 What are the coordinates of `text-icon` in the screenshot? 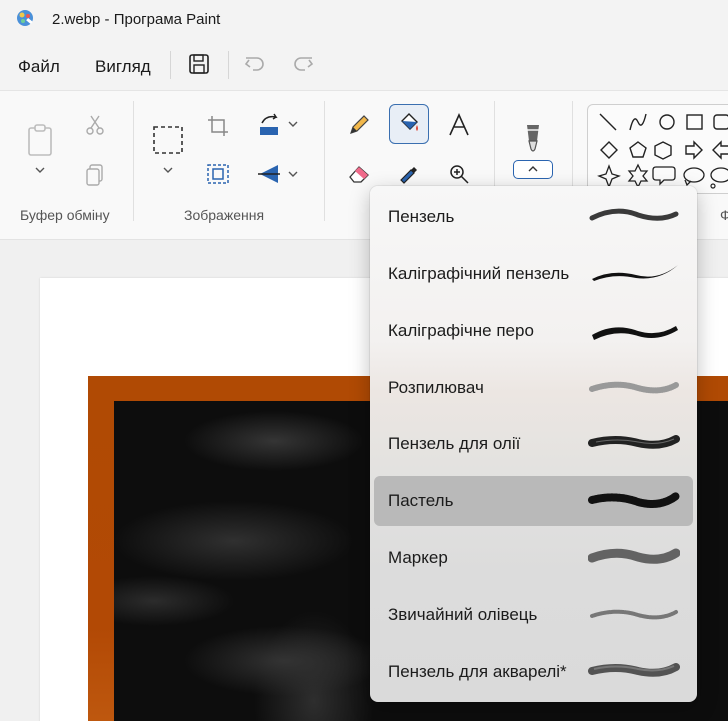 It's located at (459, 125).